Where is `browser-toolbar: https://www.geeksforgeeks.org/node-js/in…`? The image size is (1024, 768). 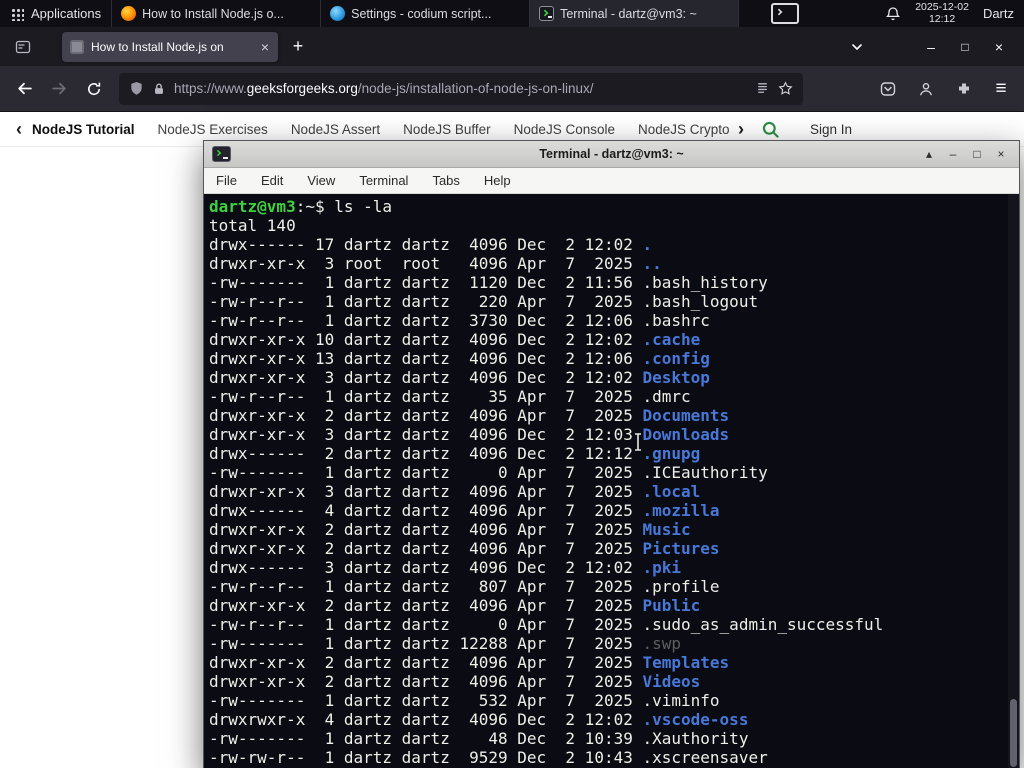 browser-toolbar: https://www.geeksforgeeks.org/node-js/in… is located at coordinates (512, 89).